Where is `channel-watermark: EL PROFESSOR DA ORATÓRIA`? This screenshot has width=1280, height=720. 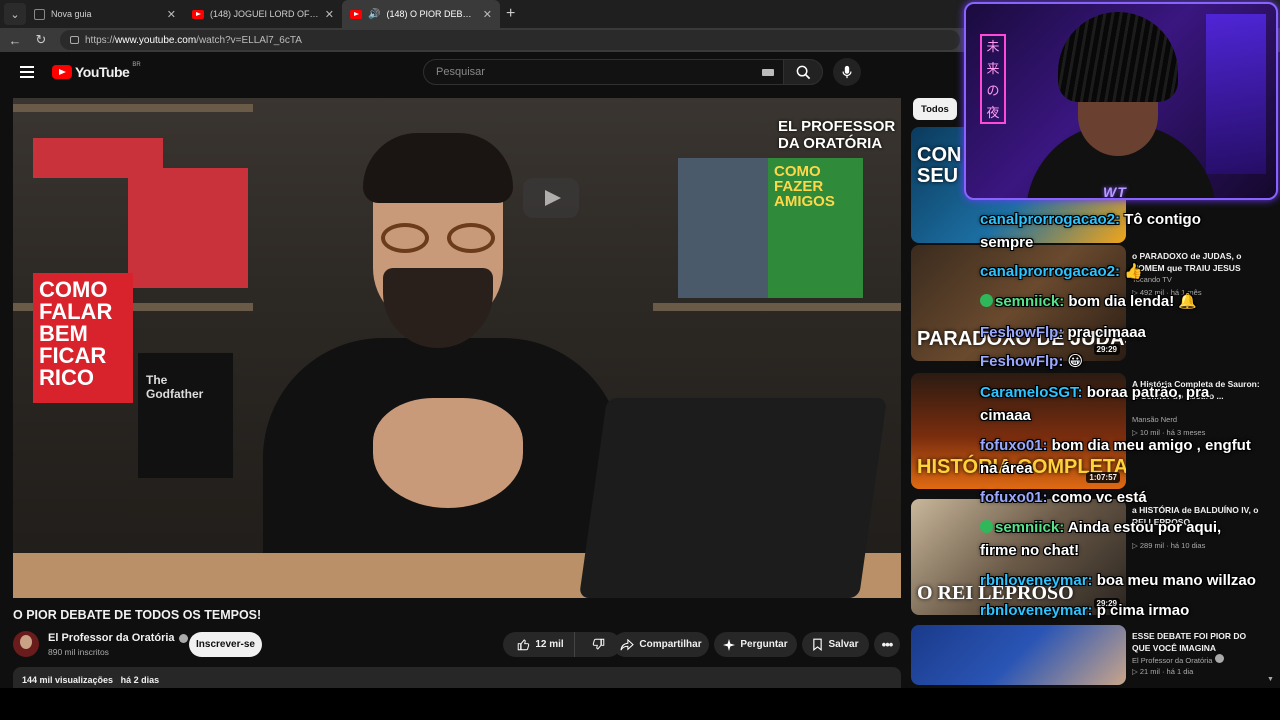
channel-watermark: EL PROFESSOR DA ORATÓRIA is located at coordinates (837, 135).